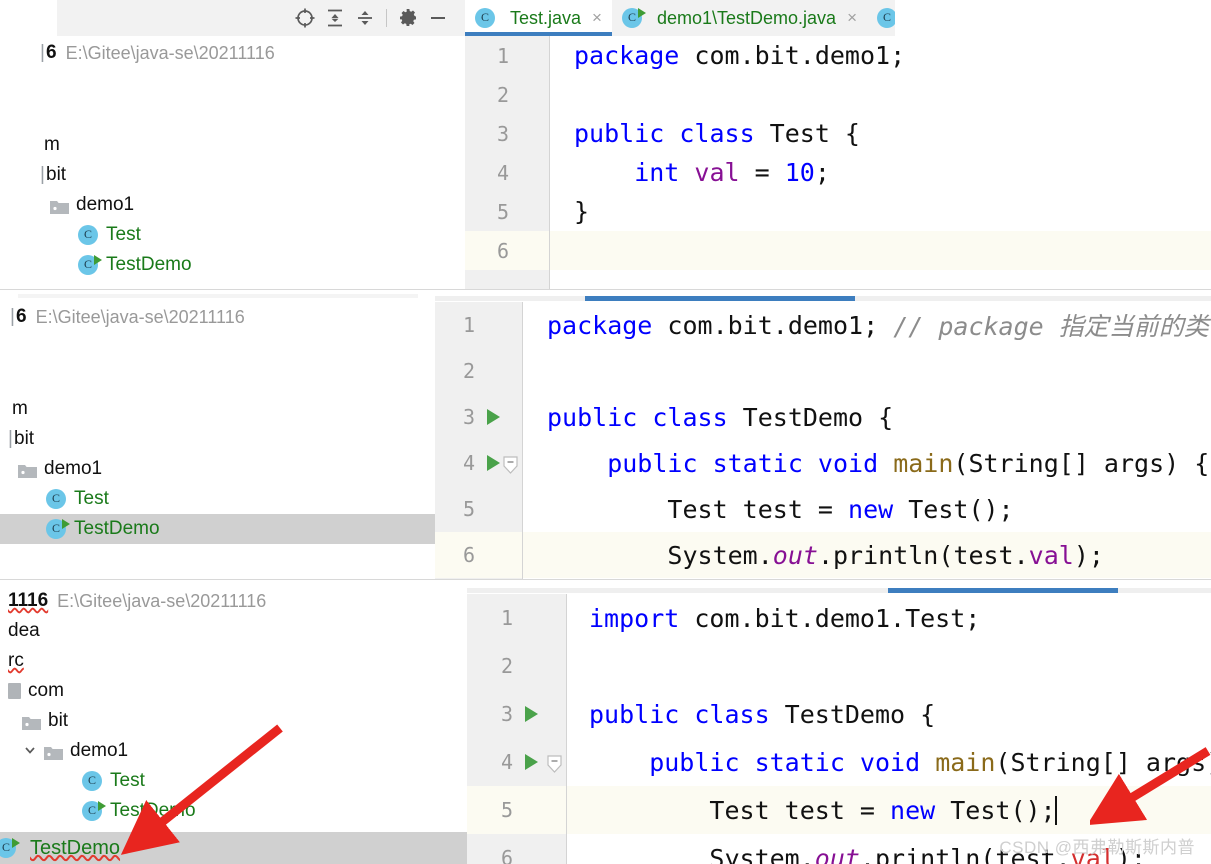 This screenshot has height=864, width=1211. Describe the element at coordinates (506, 855) in the screenshot. I see `line-number: 6` at that location.